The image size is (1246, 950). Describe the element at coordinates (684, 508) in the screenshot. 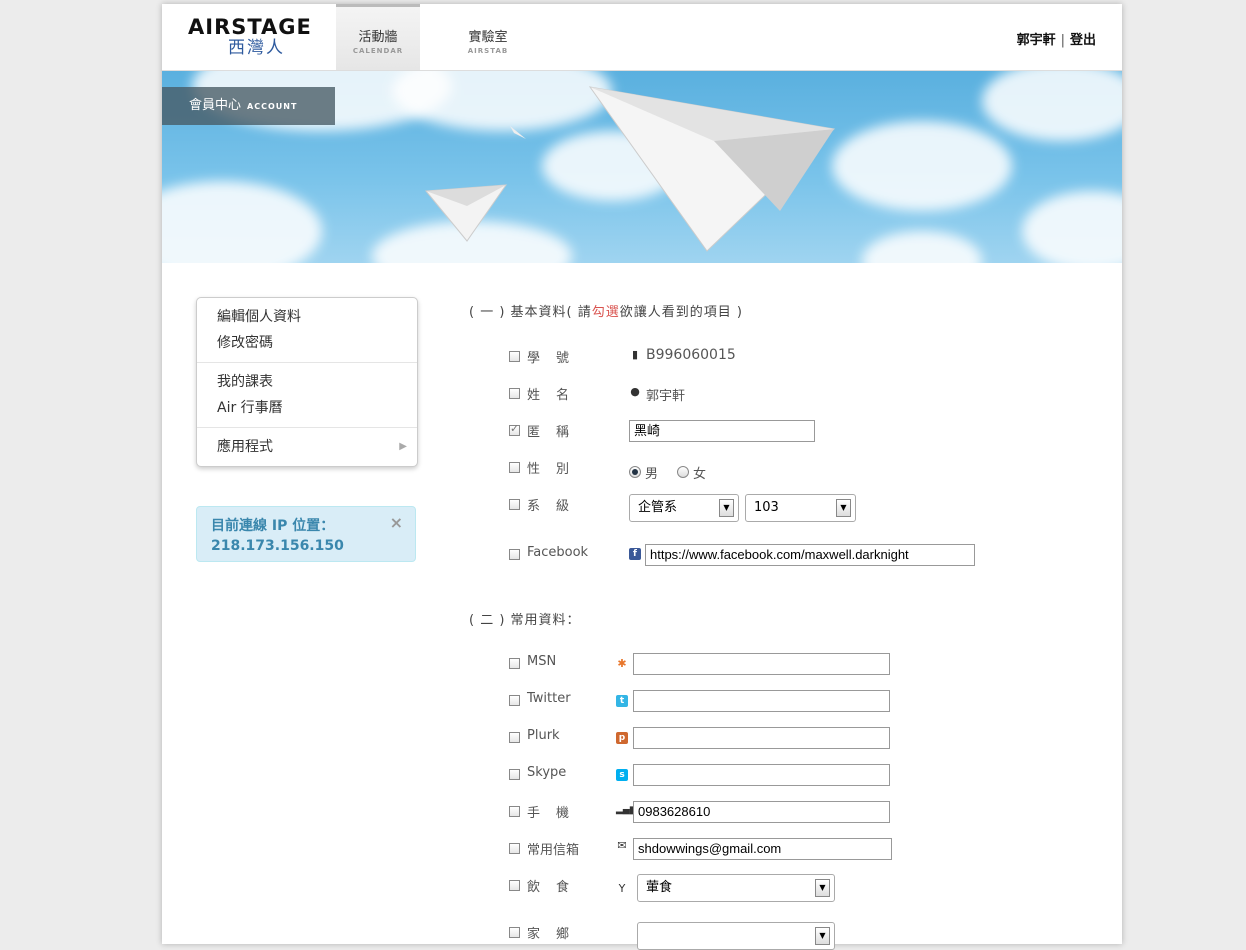

I see `department-select: 企管系 ▼` at that location.